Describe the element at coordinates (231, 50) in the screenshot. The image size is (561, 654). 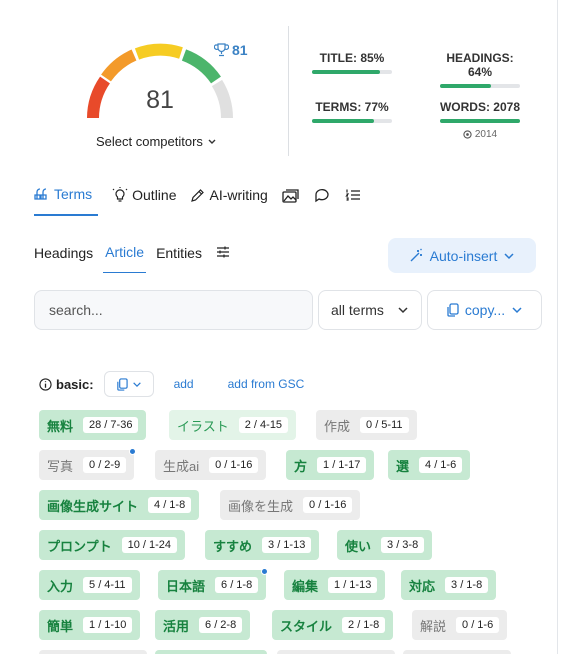
I see `competitor-score: 81` at that location.